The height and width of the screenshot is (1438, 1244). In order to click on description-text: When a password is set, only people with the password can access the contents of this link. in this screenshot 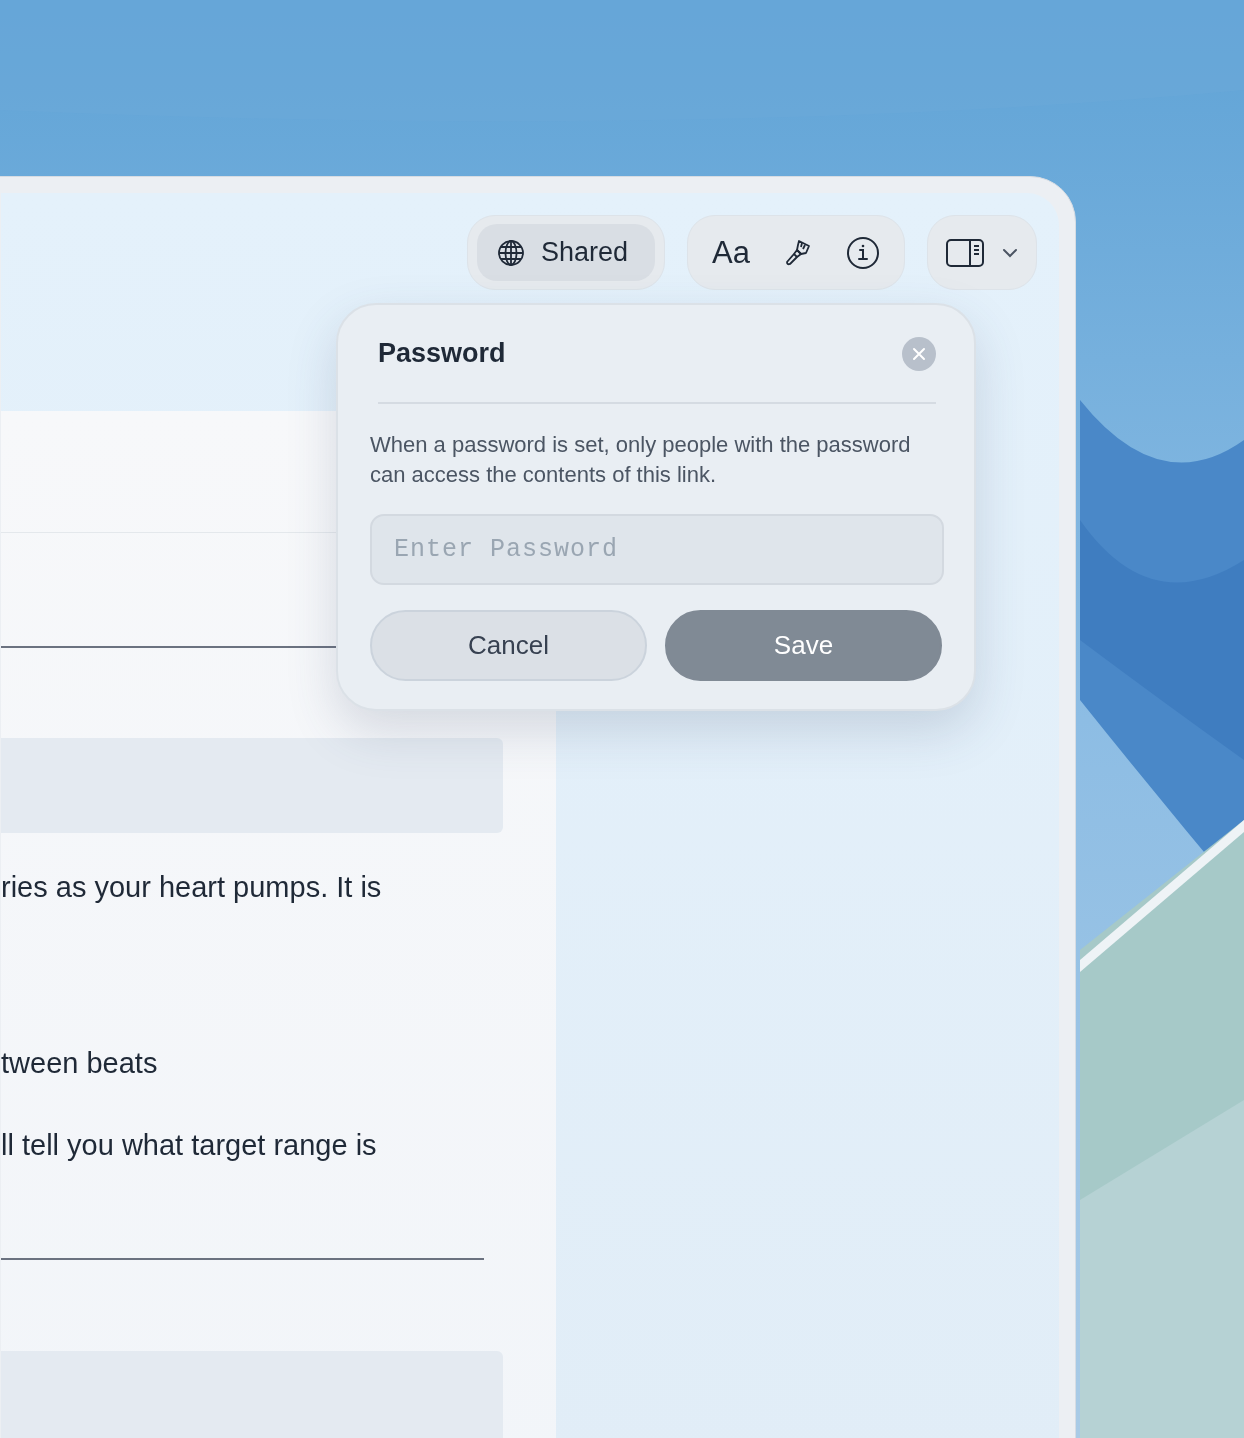, I will do `click(641, 460)`.